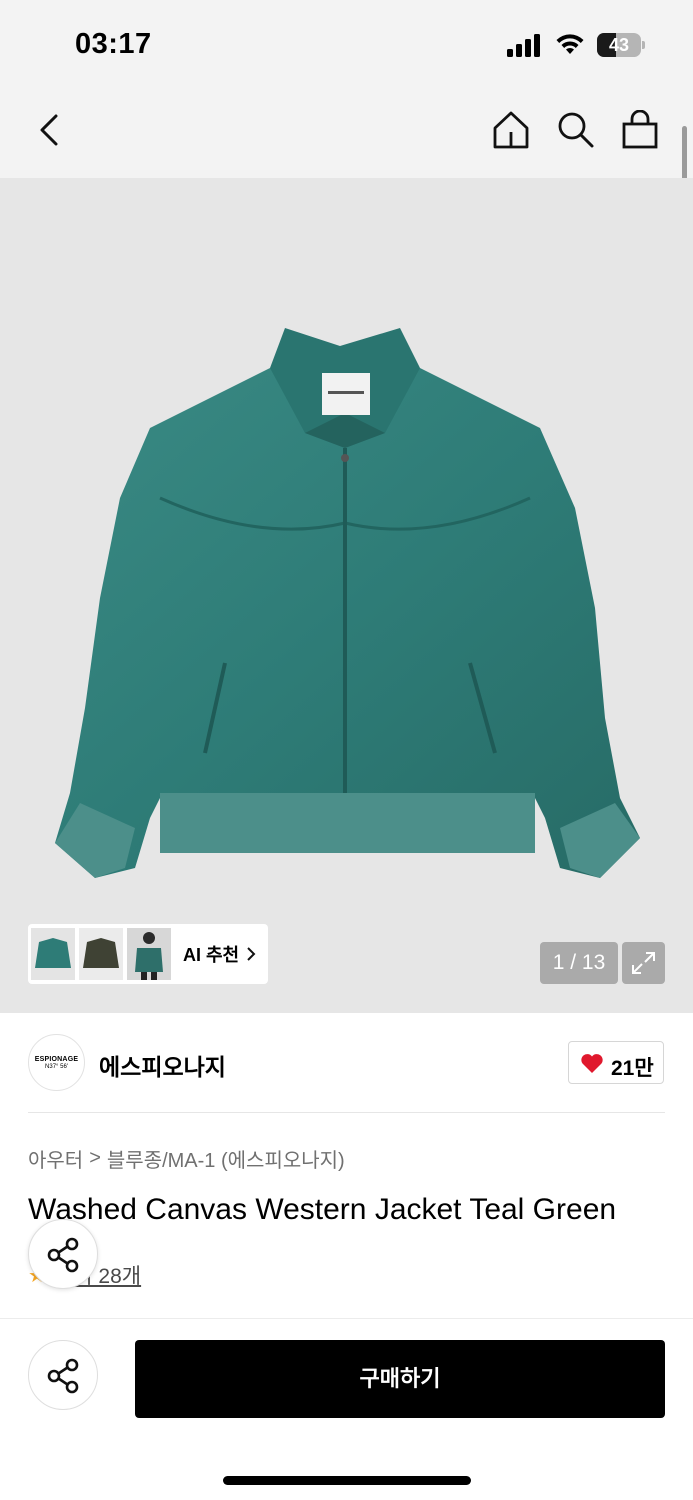  I want to click on share-button, so click(63, 1375).